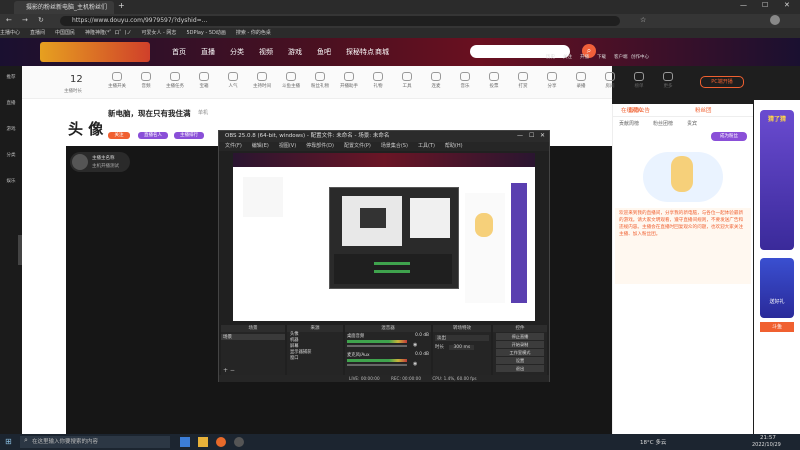 Image resolution: width=800 pixels, height=450 pixels. What do you see at coordinates (8, 441) in the screenshot?
I see `start-icon: ⊞` at bounding box center [8, 441].